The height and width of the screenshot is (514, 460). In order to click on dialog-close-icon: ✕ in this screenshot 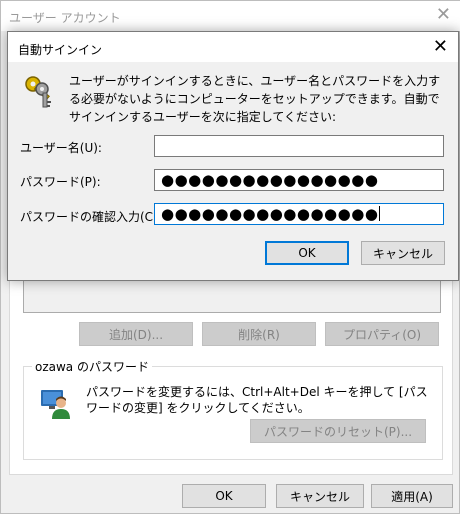, I will do `click(440, 47)`.